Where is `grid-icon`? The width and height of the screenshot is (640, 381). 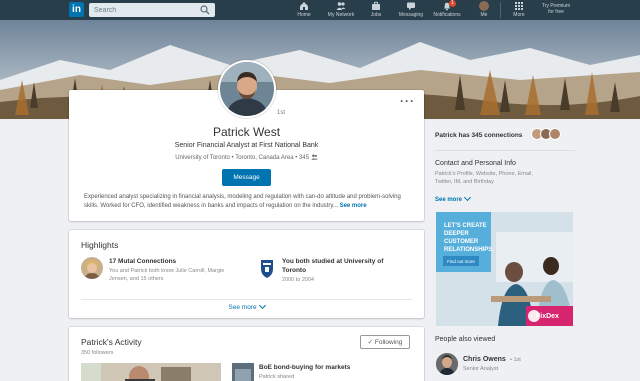
grid-icon is located at coordinates (519, 6).